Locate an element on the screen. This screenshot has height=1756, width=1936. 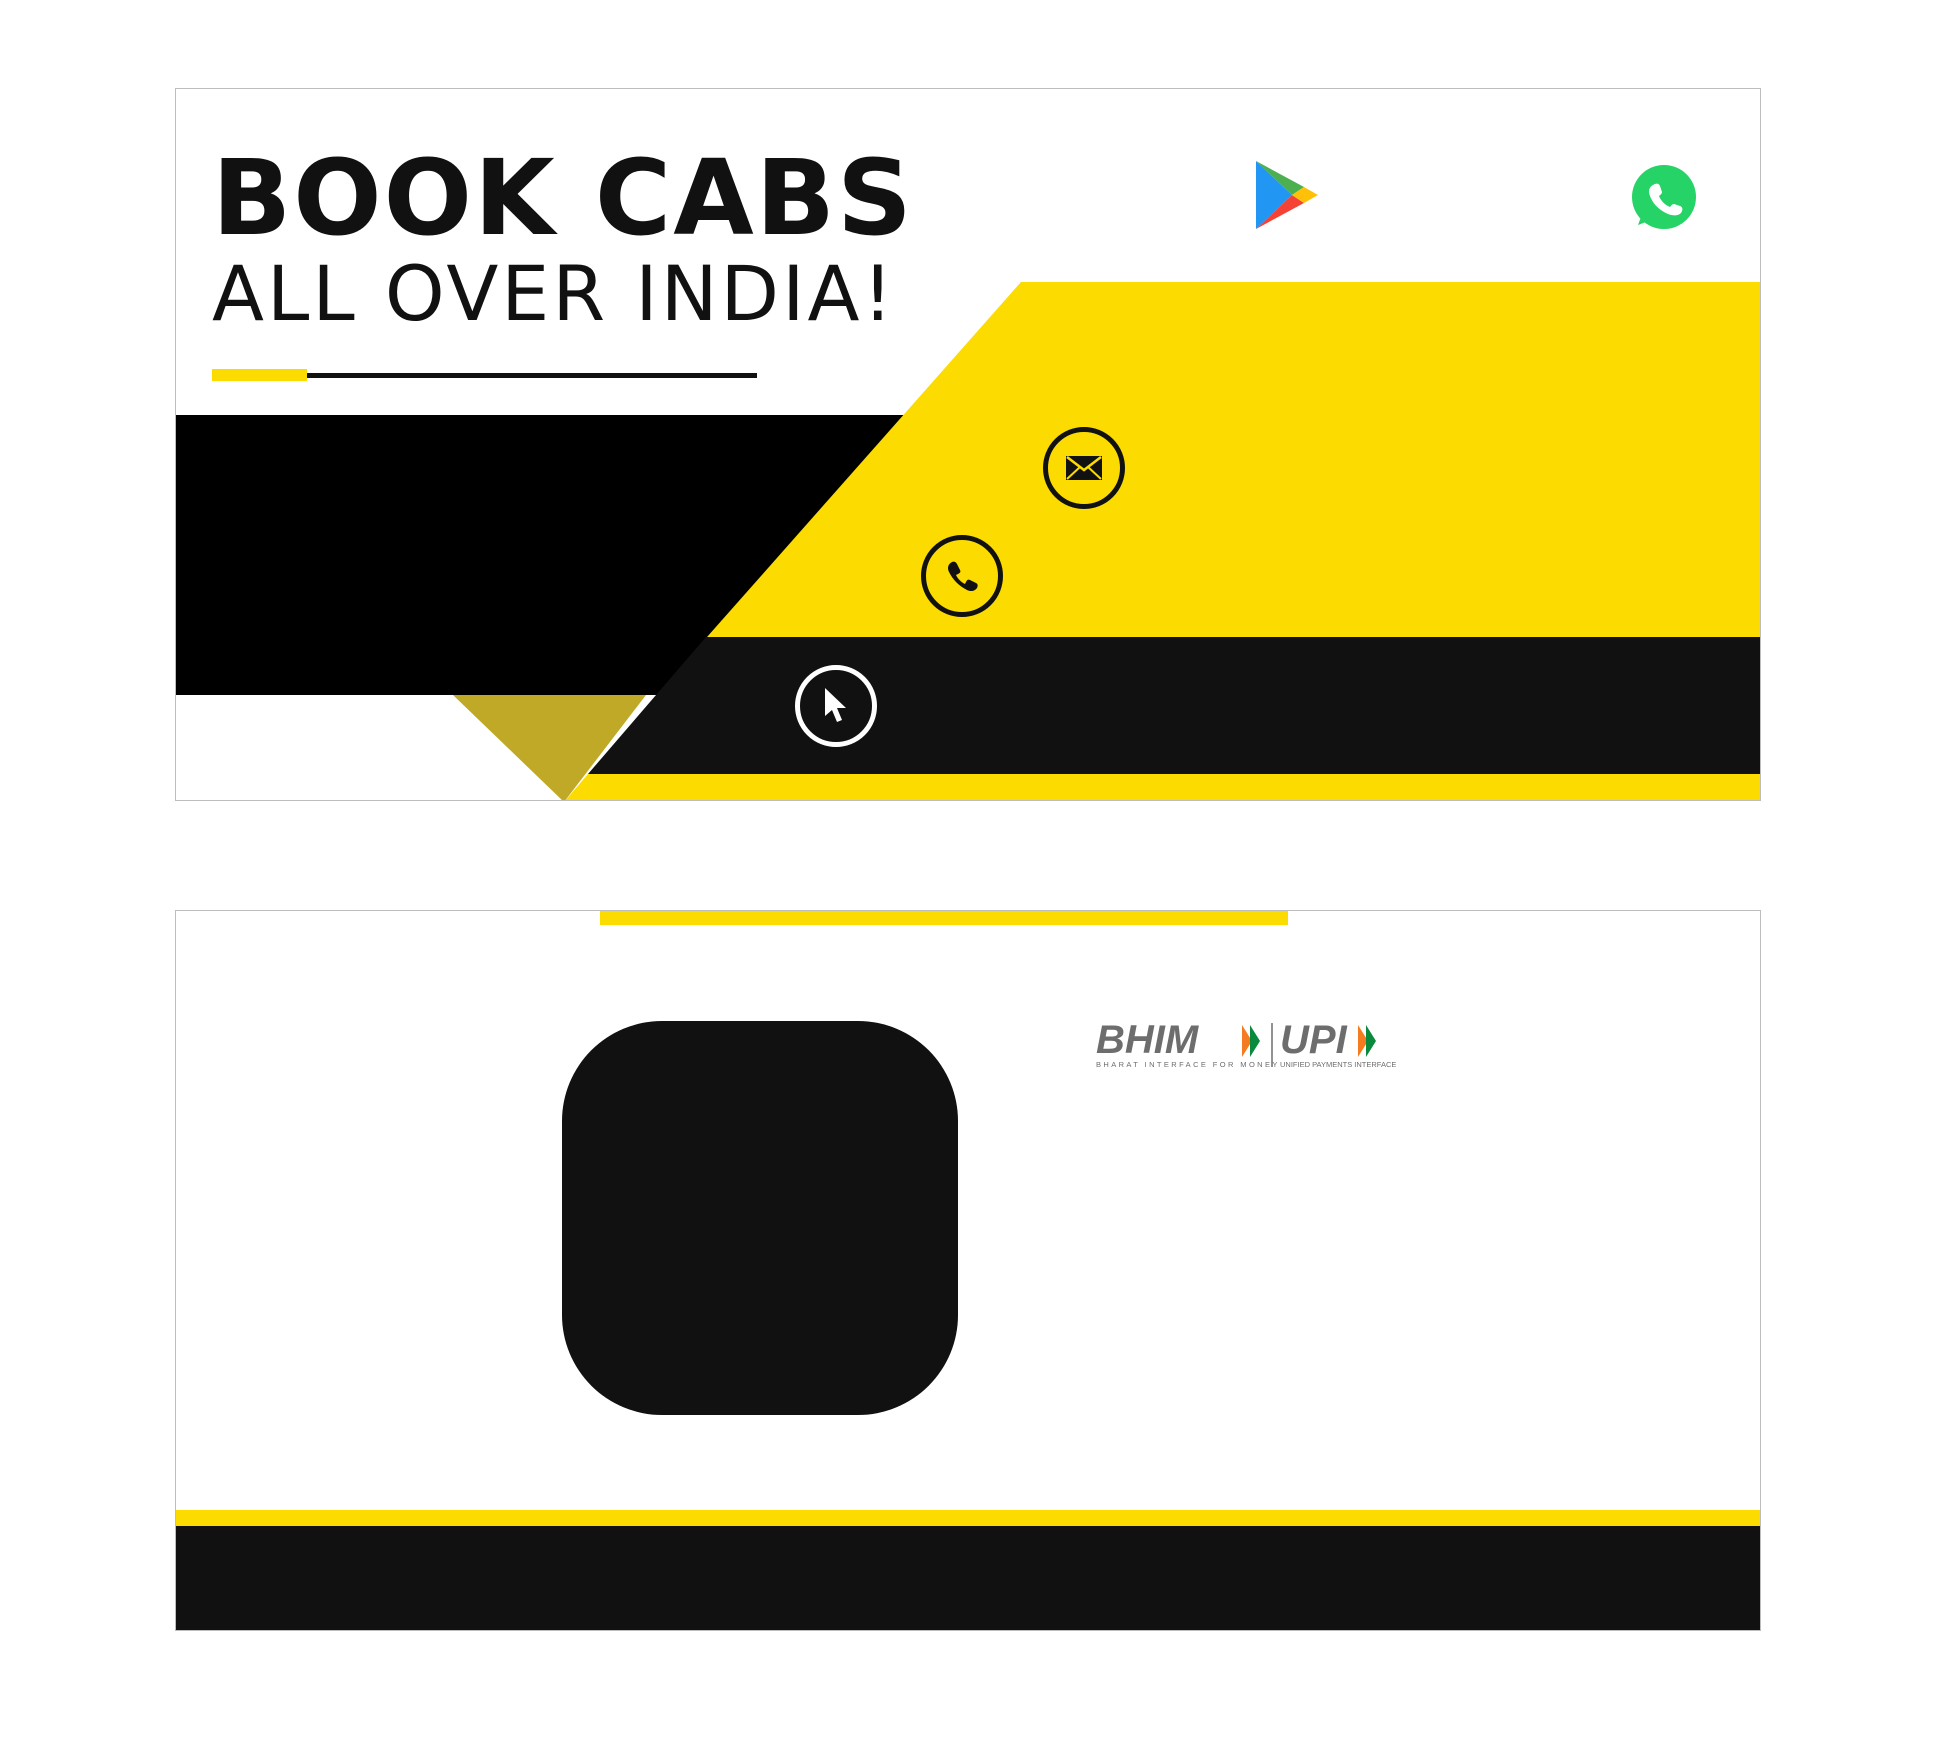
headline: BOOK CABS is located at coordinates (563, 198).